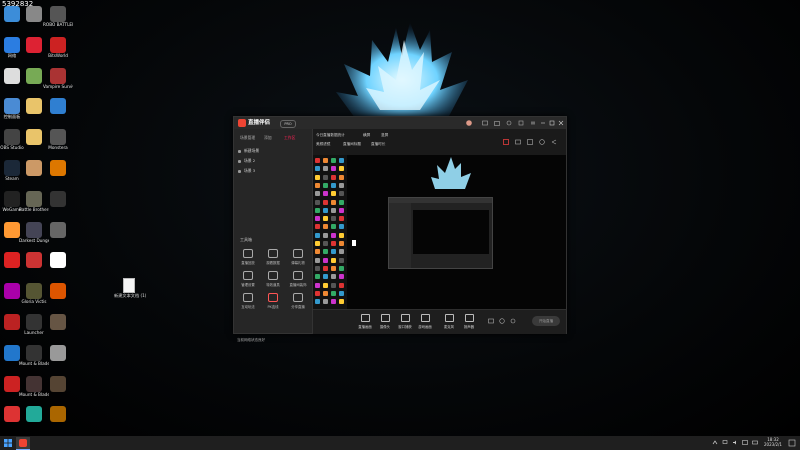 The width and height of the screenshot is (800, 450). I want to click on close-icon, so click(561, 123).